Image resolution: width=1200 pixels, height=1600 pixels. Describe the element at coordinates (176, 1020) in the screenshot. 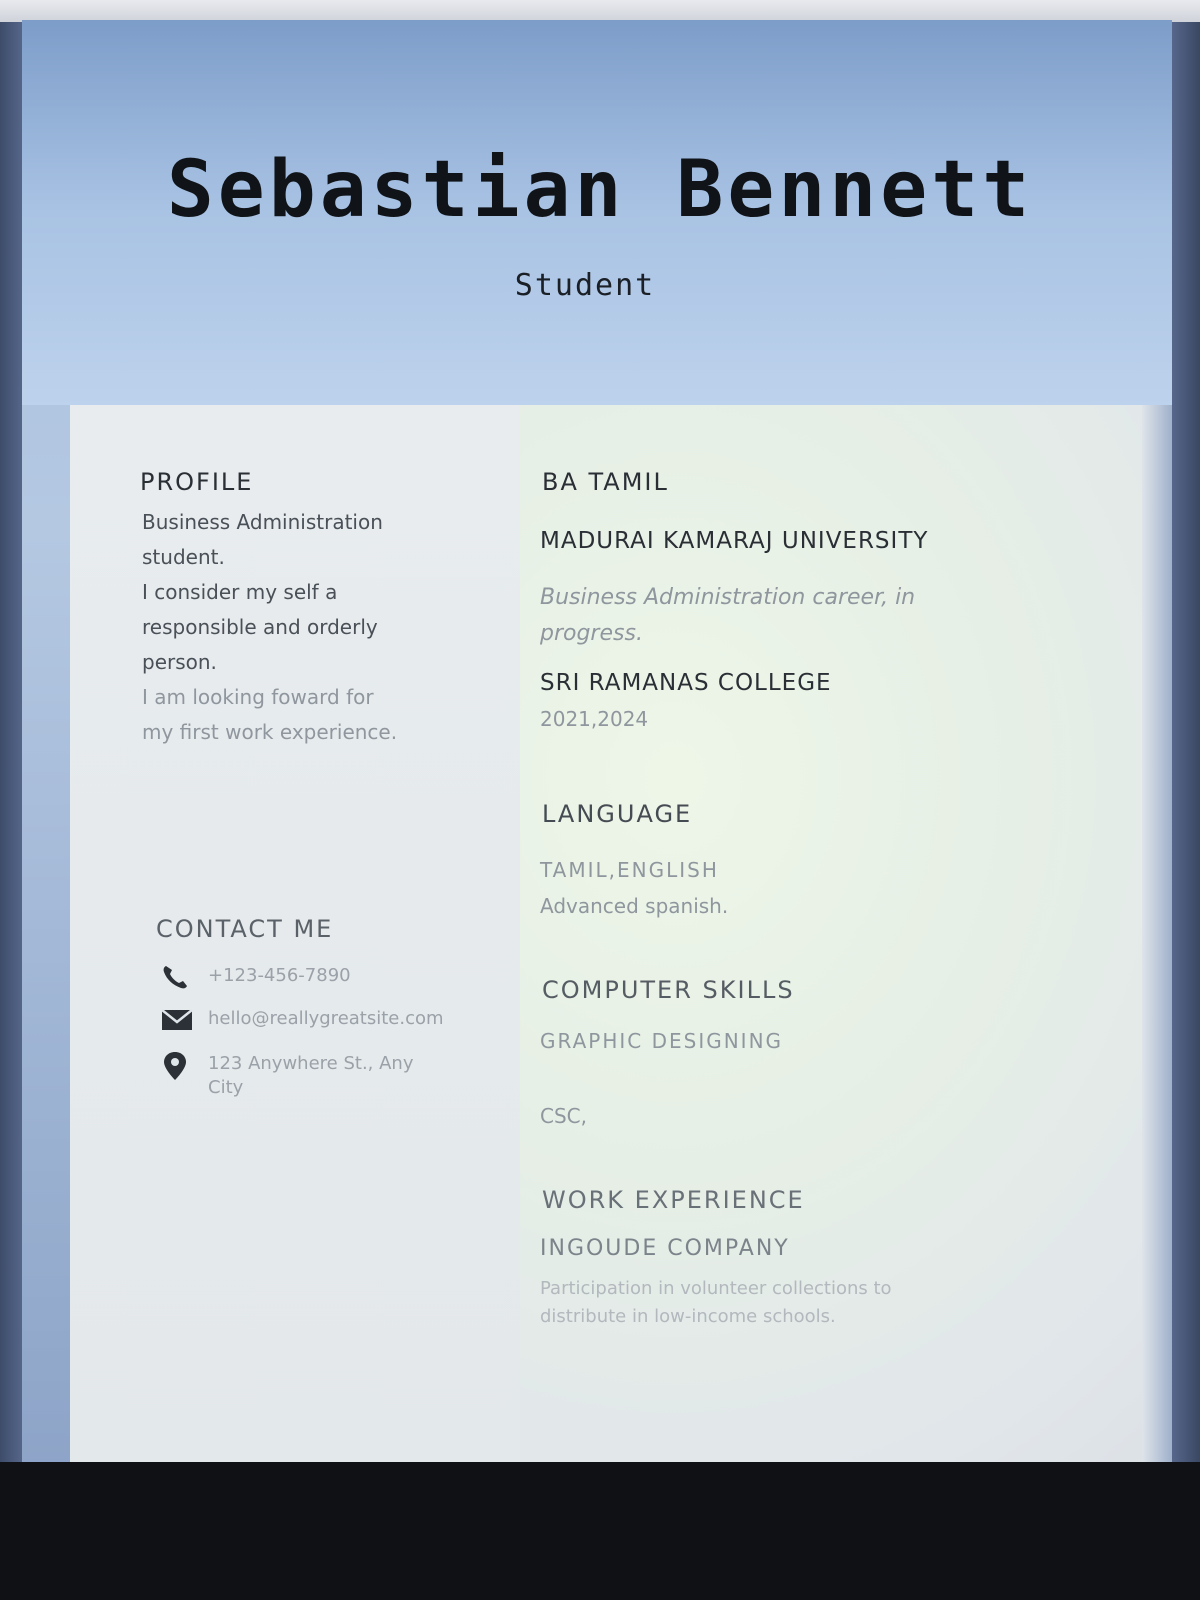

I see `mail-icon` at that location.